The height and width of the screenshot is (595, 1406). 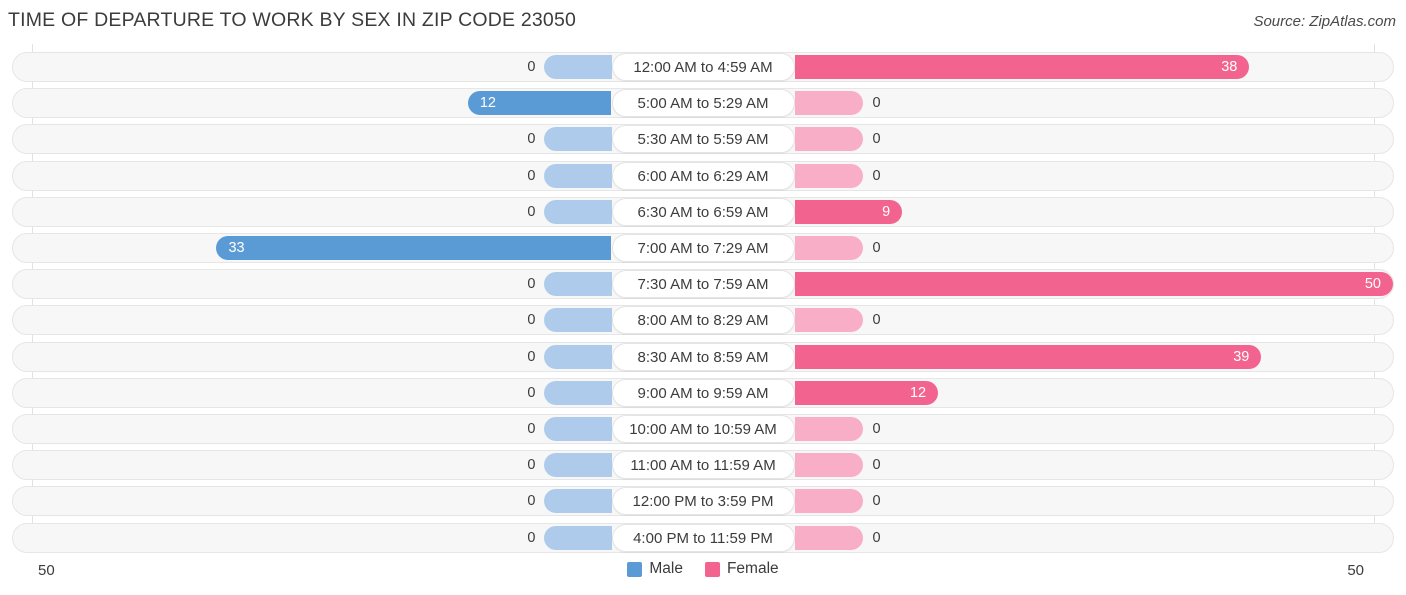 I want to click on legend-swatch-male-icon, so click(x=635, y=569).